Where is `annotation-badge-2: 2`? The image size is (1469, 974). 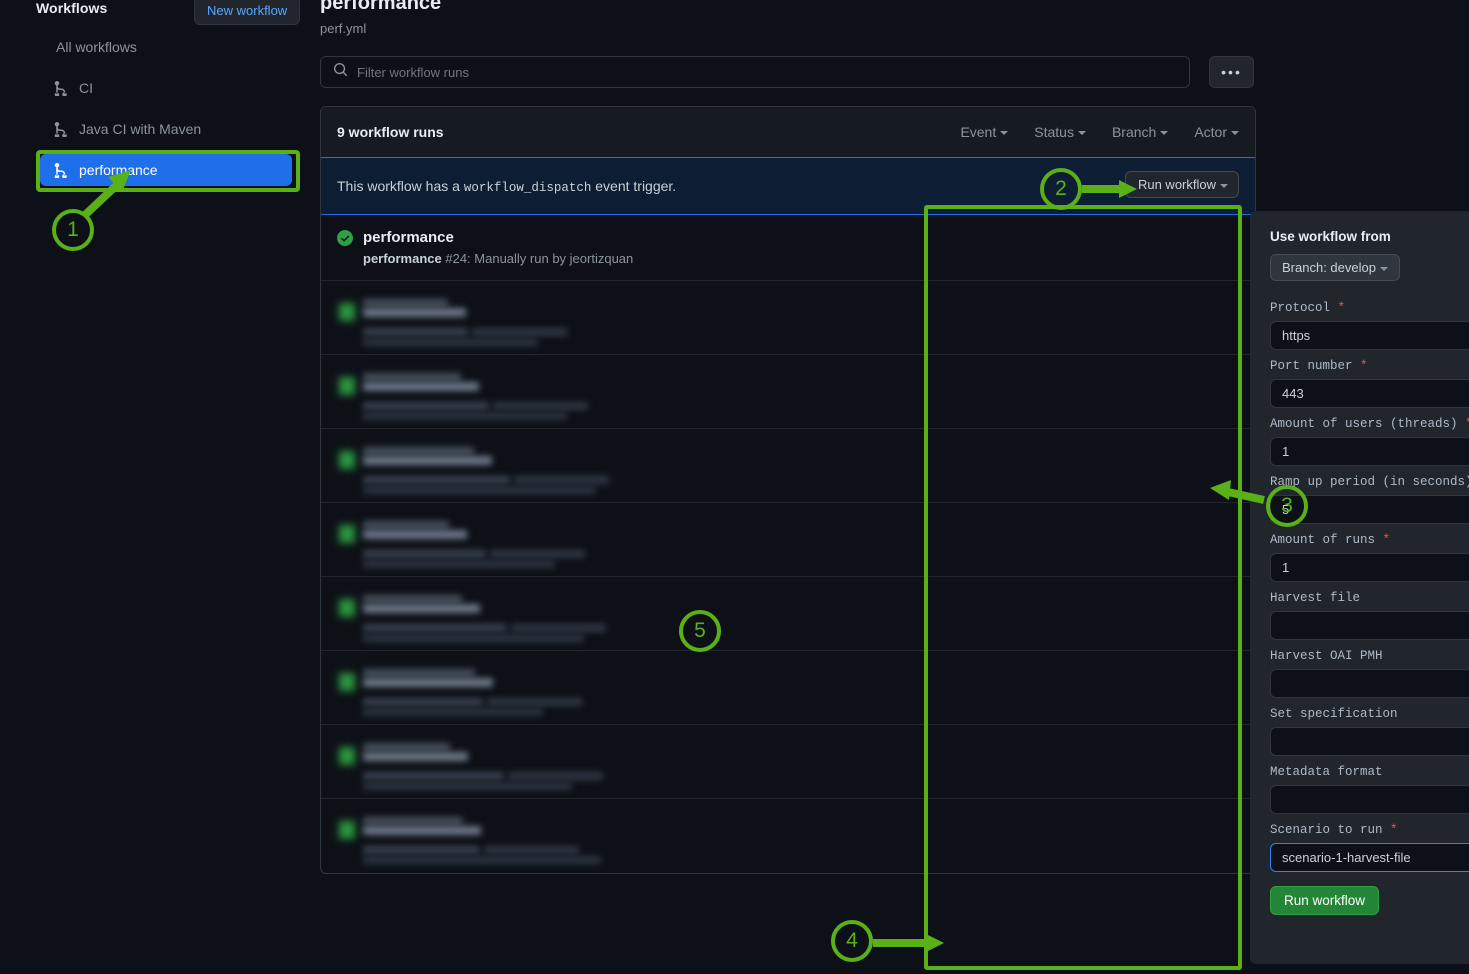
annotation-badge-2: 2 is located at coordinates (1061, 189).